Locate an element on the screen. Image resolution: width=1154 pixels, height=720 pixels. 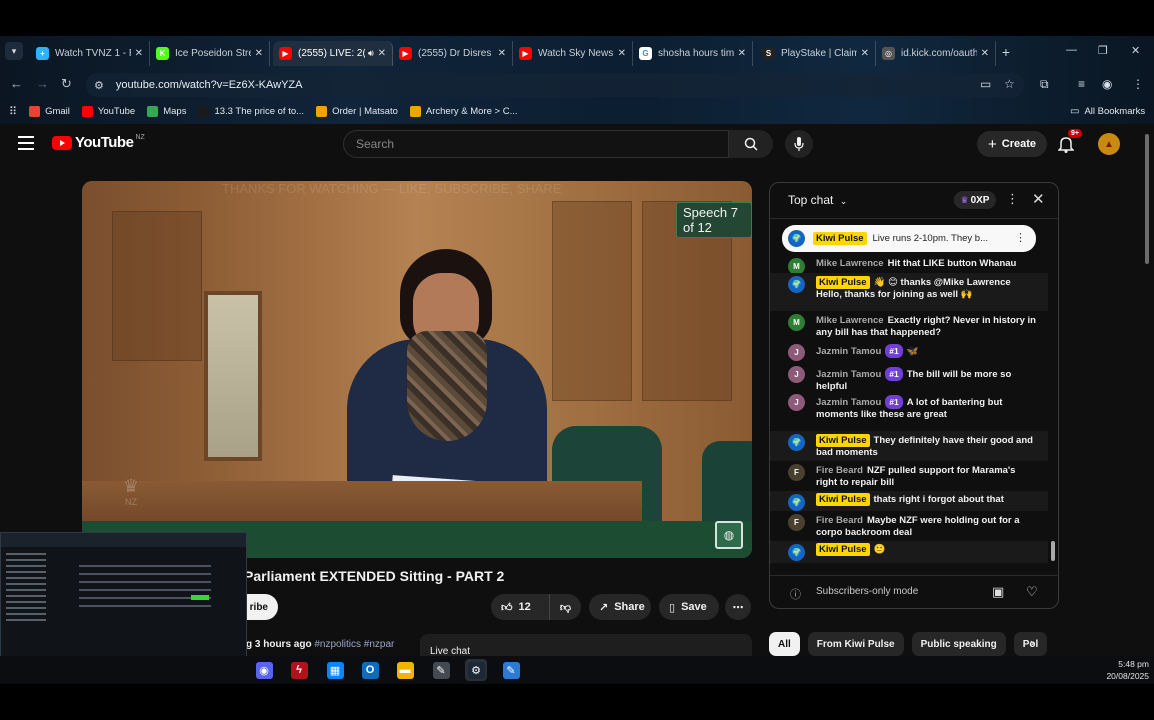
filter-chip: Public speaking is located at coordinates (958, 644).